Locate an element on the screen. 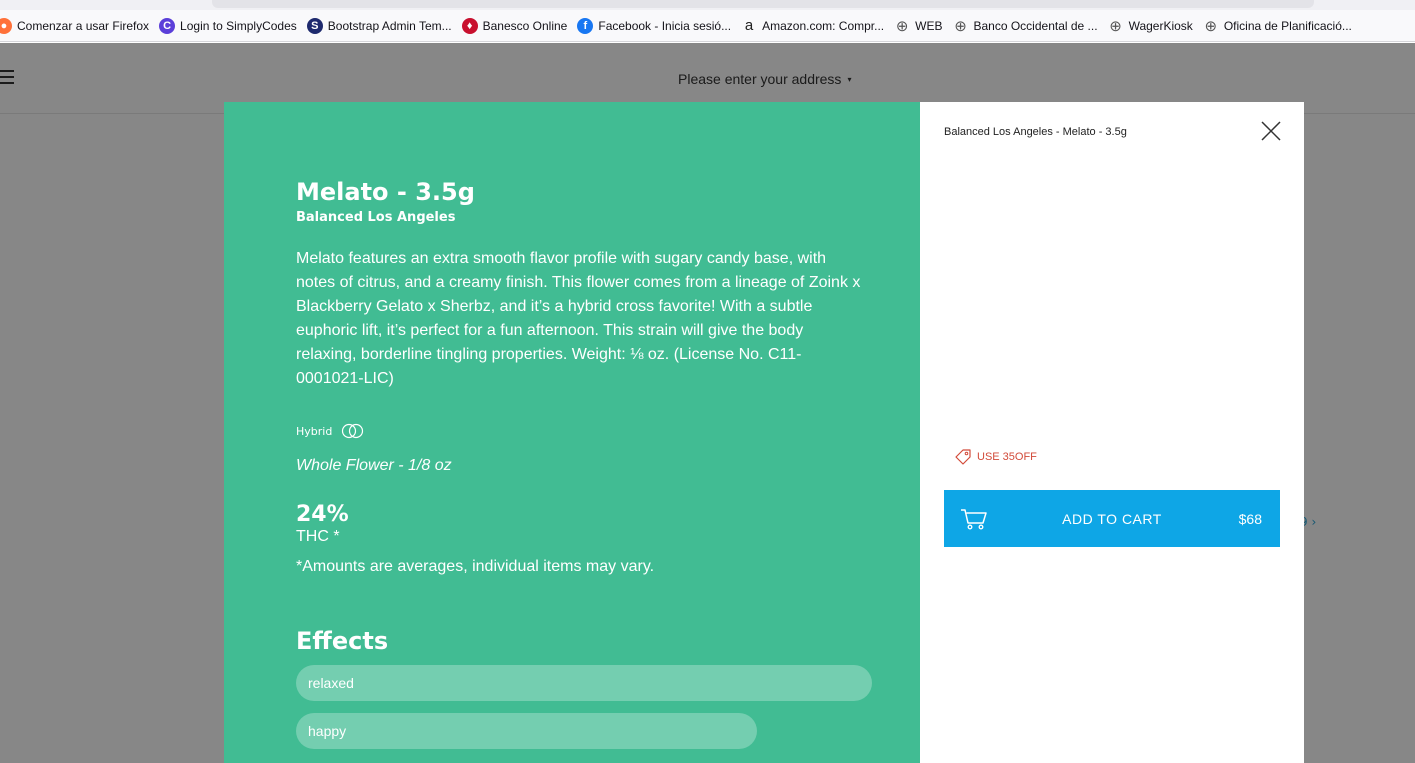  product-brand: Balanced Los Angeles is located at coordinates (376, 217).